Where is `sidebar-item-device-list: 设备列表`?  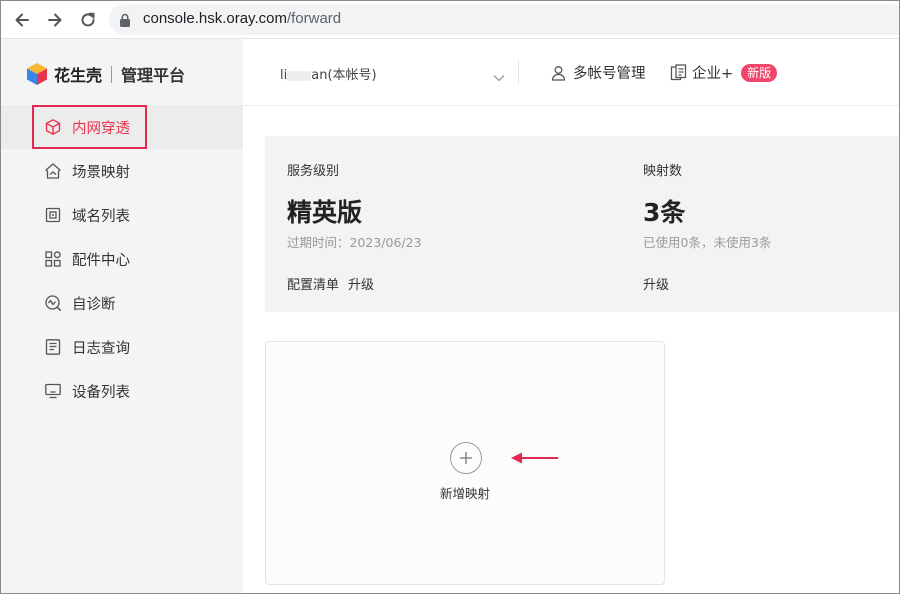
sidebar-item-device-list: 设备列表 is located at coordinates (122, 391).